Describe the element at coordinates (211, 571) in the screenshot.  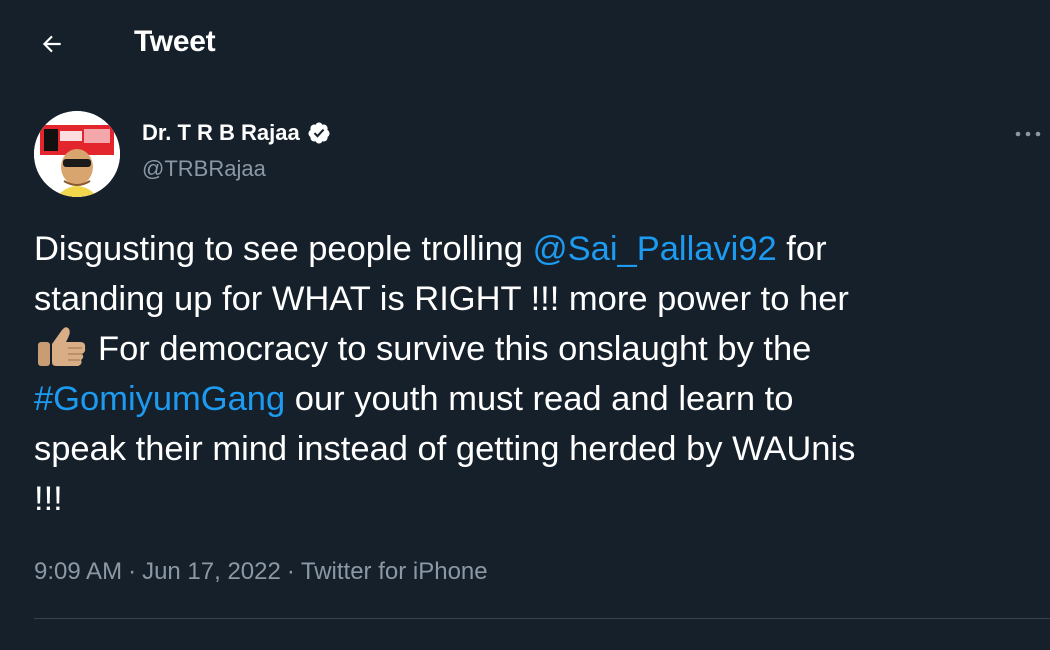
I see `tweet-date: Jun 17, 2022` at that location.